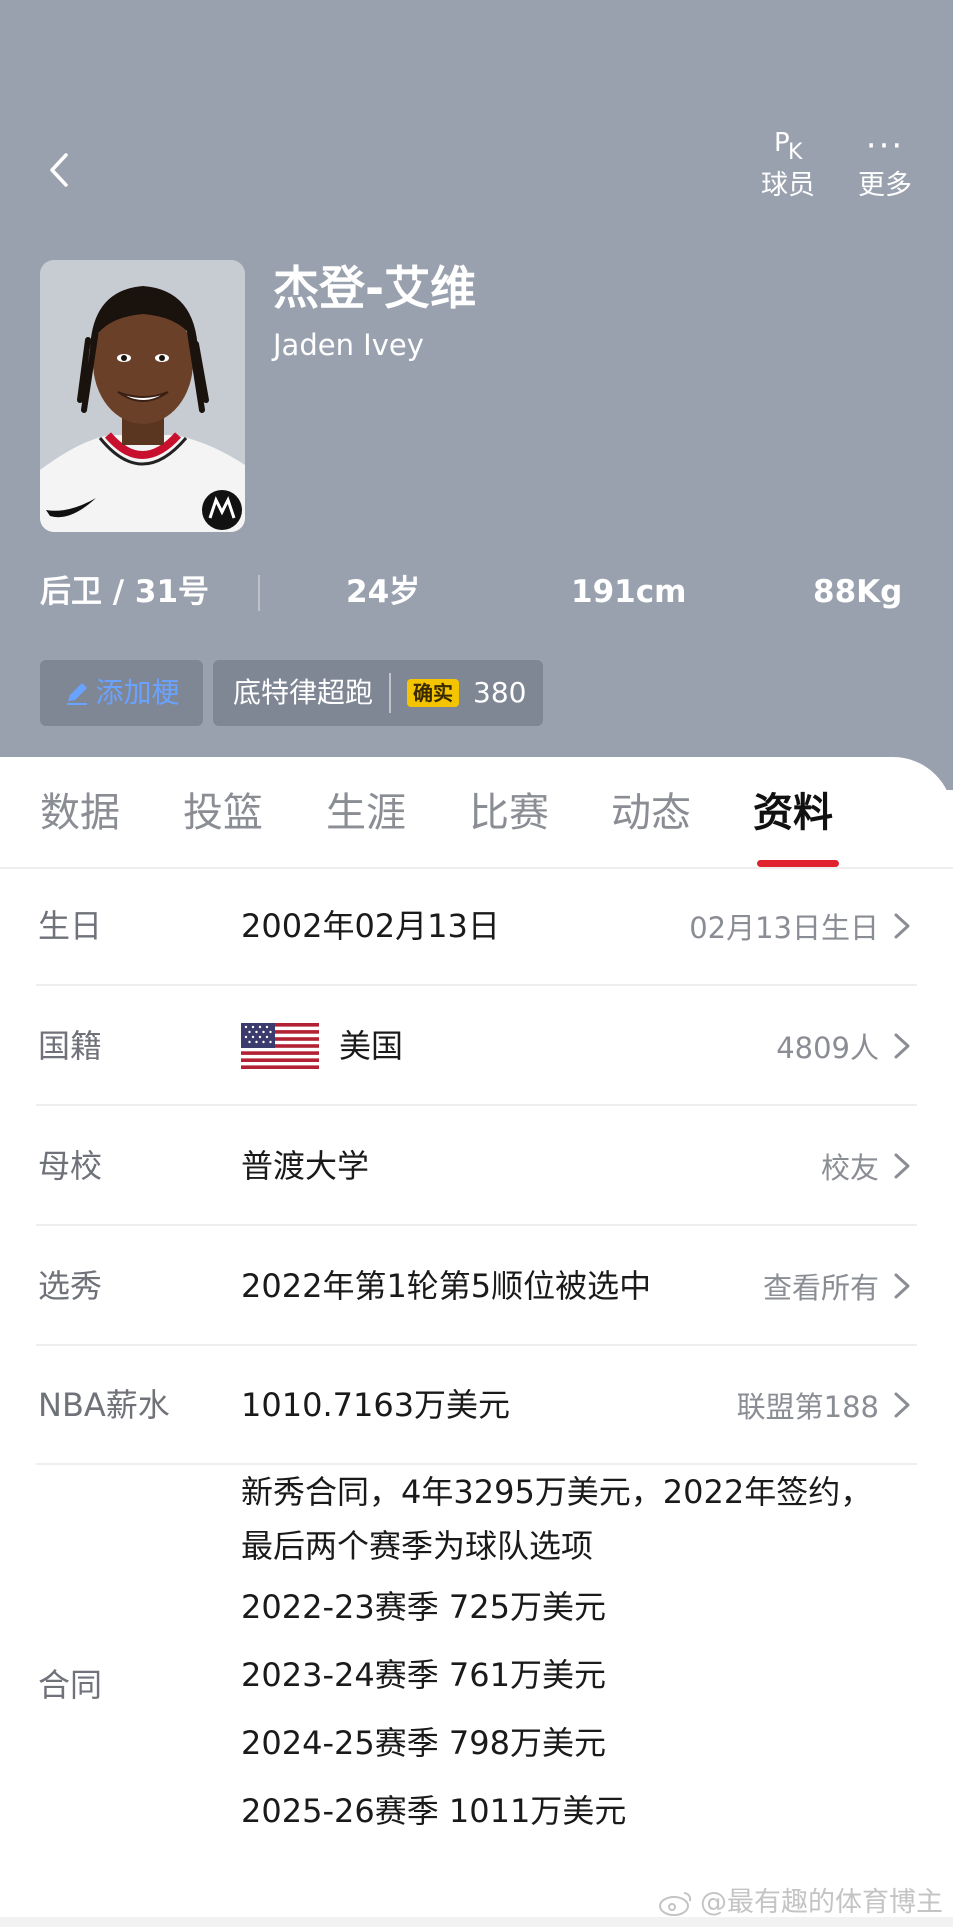 Image resolution: width=953 pixels, height=1927 pixels. What do you see at coordinates (788, 166) in the screenshot?
I see `pk-player-button: PK 球员` at bounding box center [788, 166].